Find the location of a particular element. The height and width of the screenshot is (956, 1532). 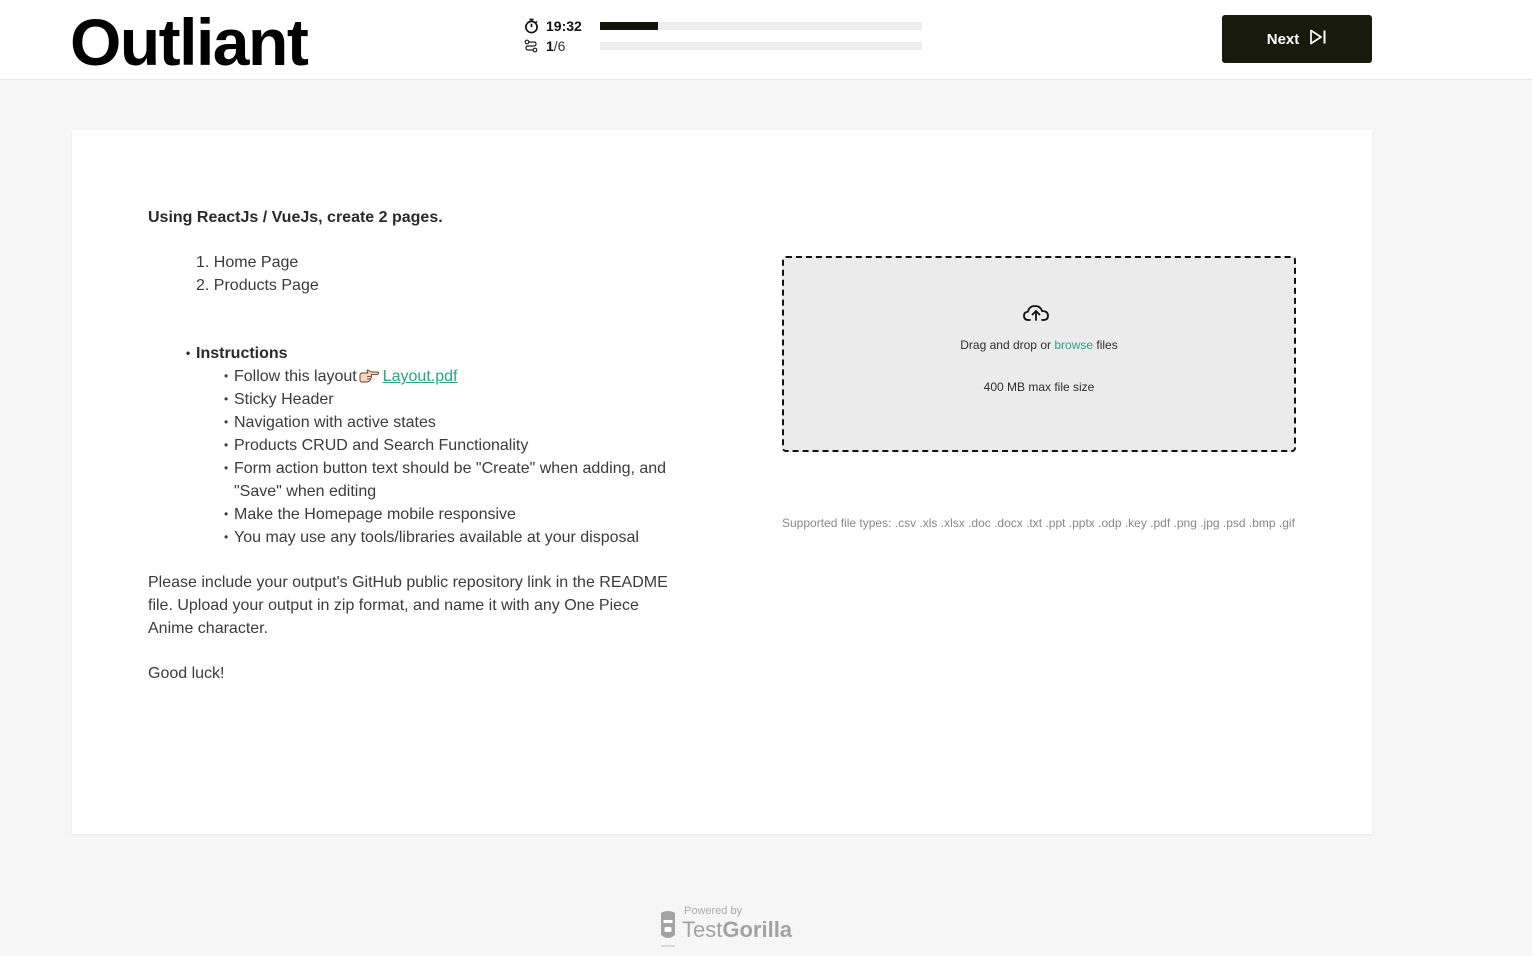

instruction-item: Sticky Header is located at coordinates (446, 399).